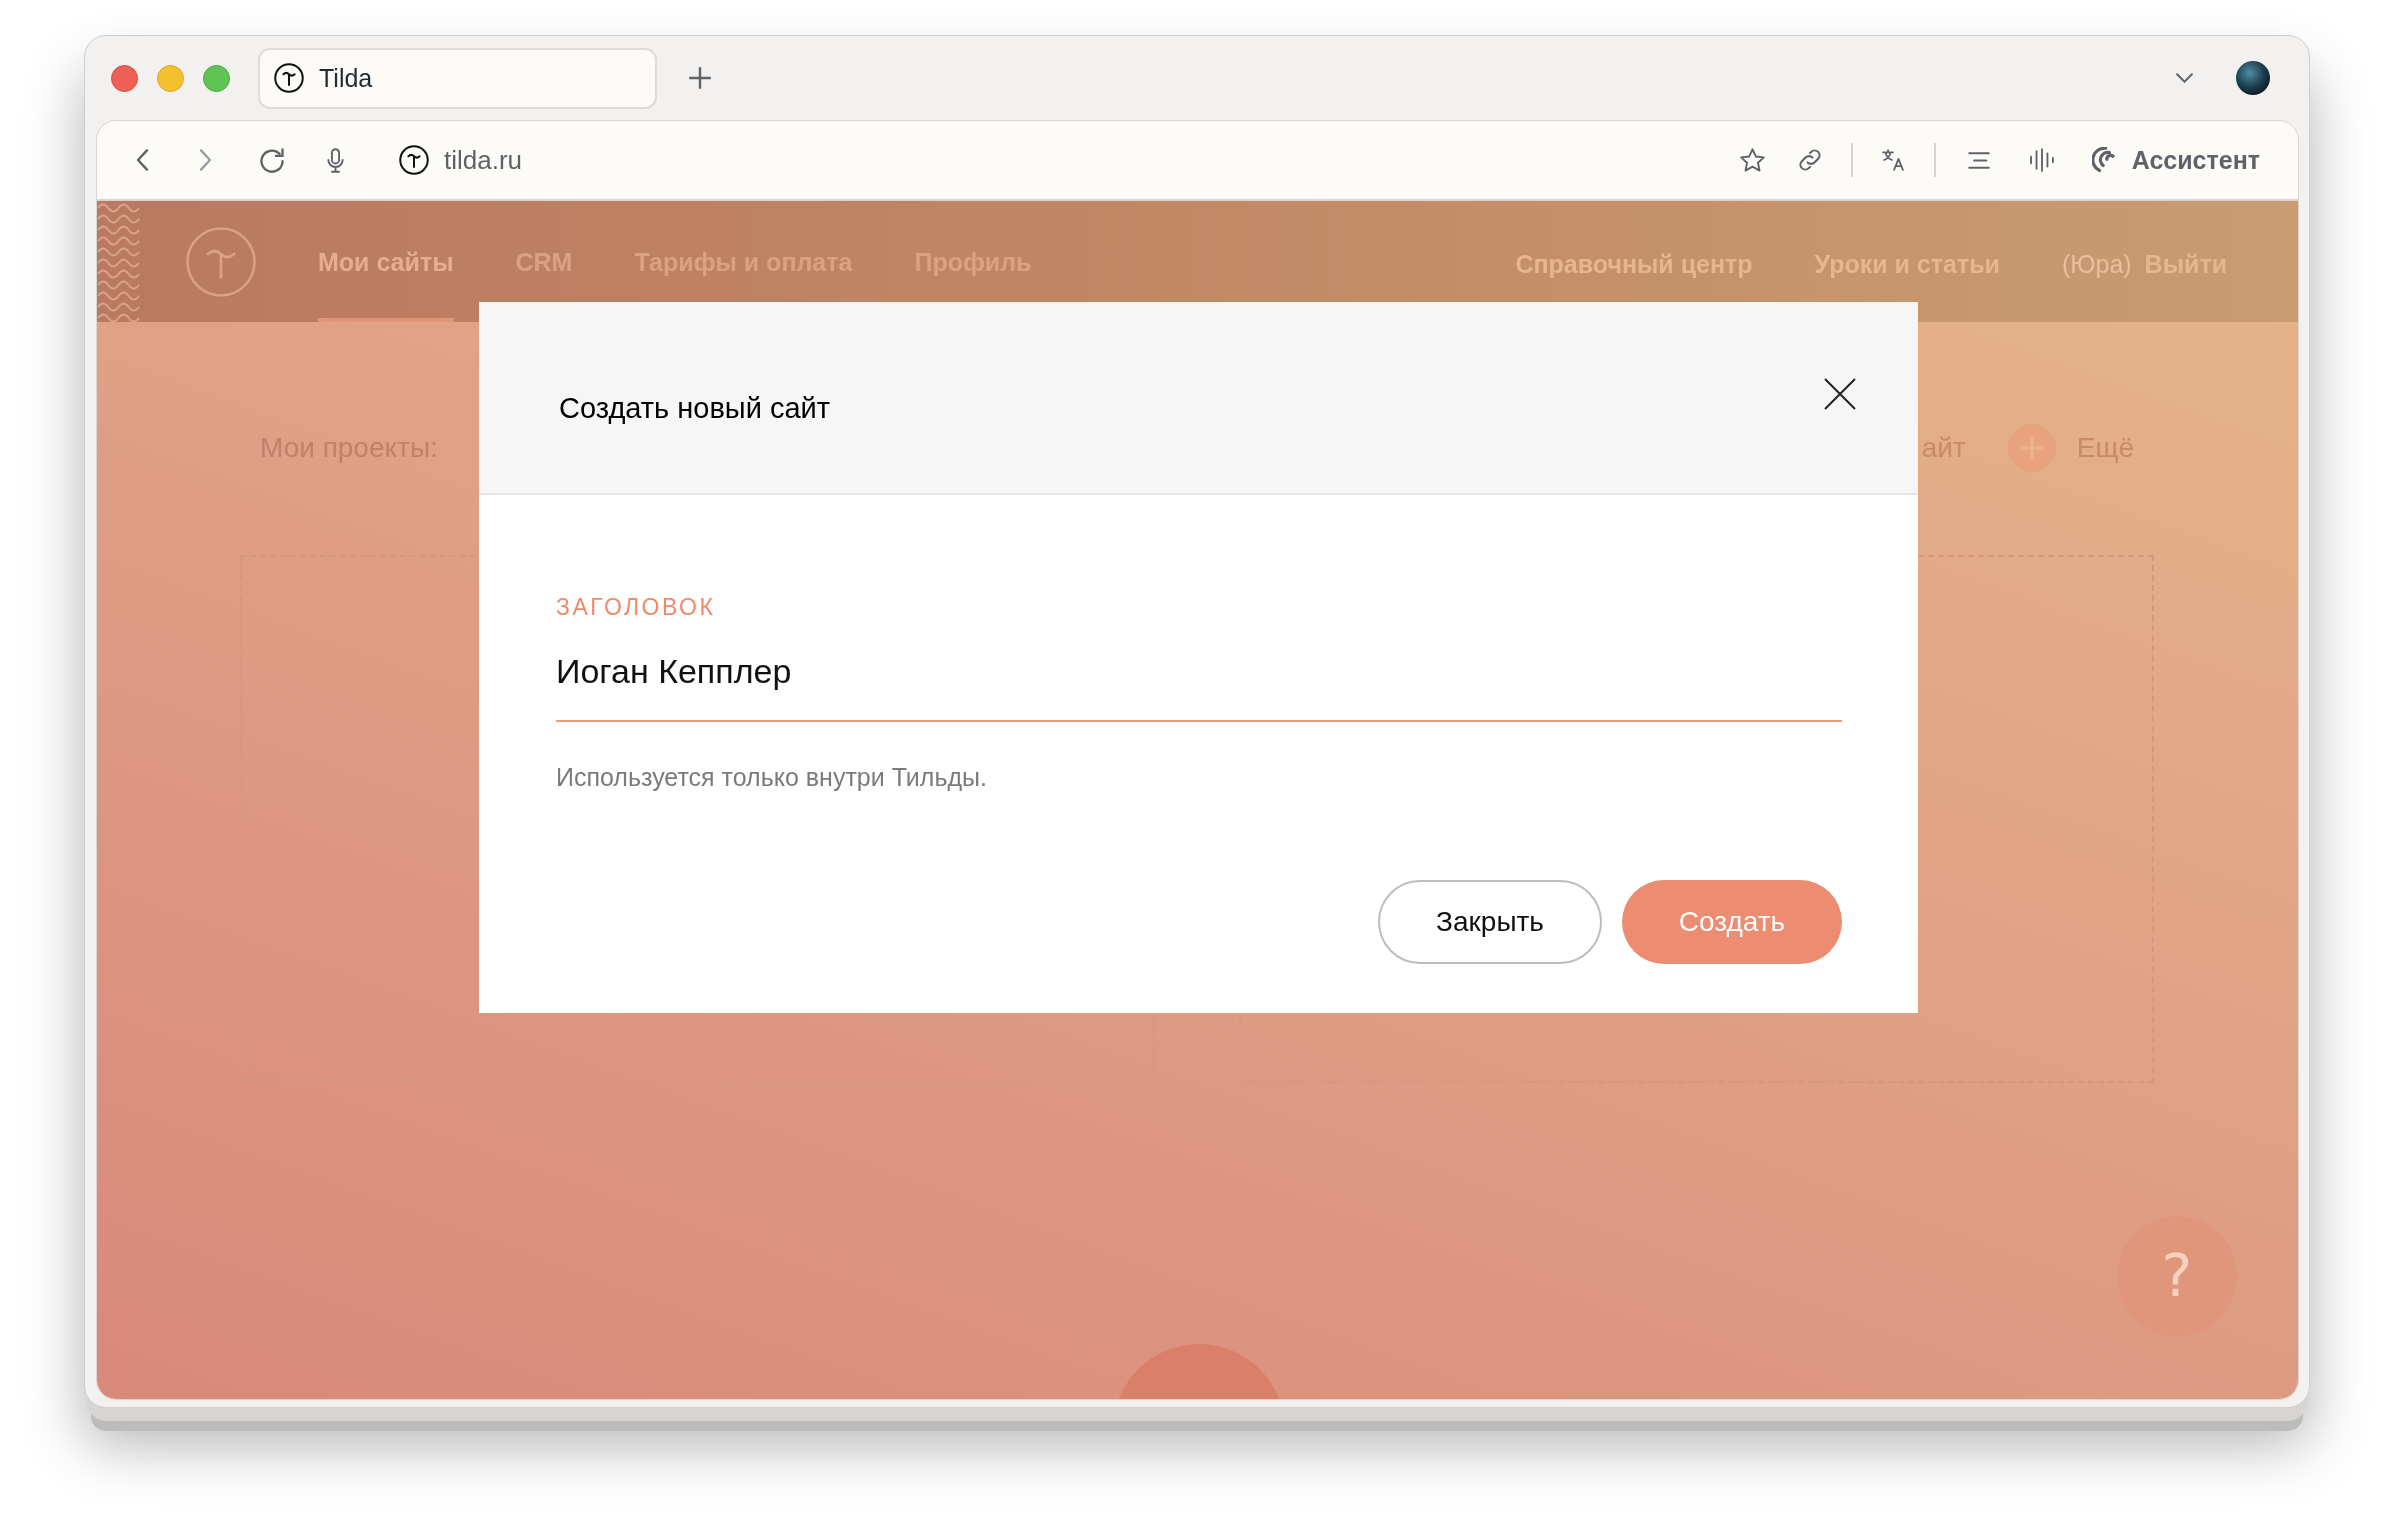 The height and width of the screenshot is (1526, 2406). Describe the element at coordinates (118, 261) in the screenshot. I see `wave-pattern-icon` at that location.